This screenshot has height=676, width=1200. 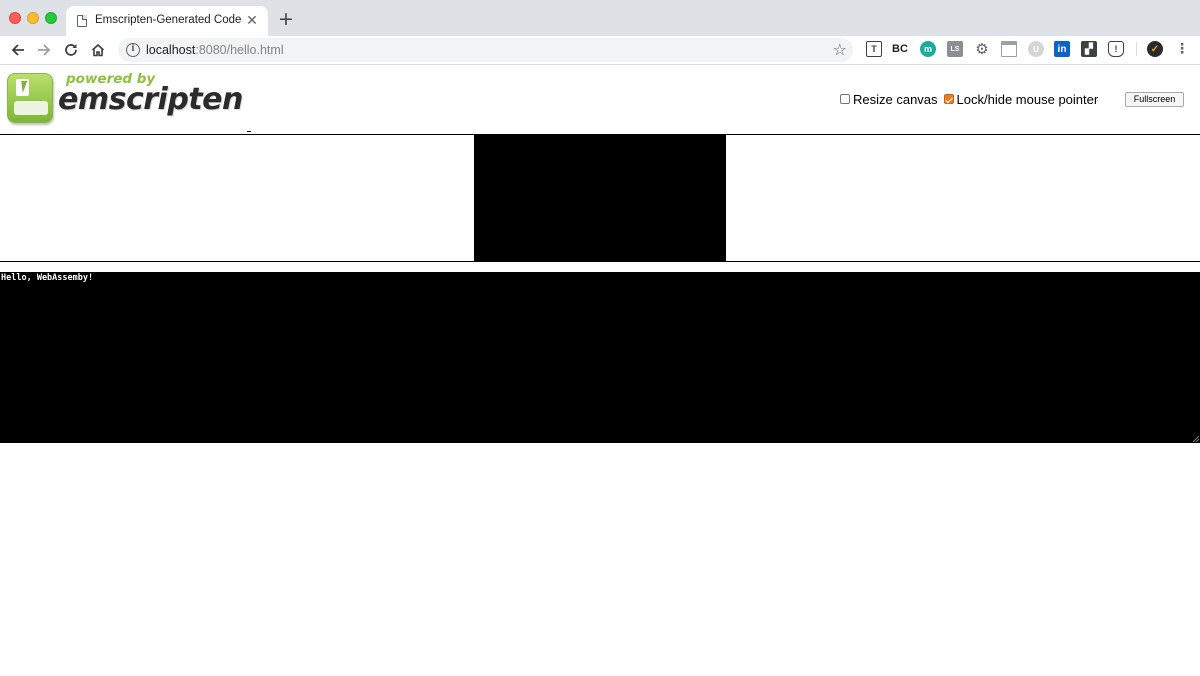 I want to click on browser-tab: Emscripten-Generated Code ✕, so click(x=167, y=21).